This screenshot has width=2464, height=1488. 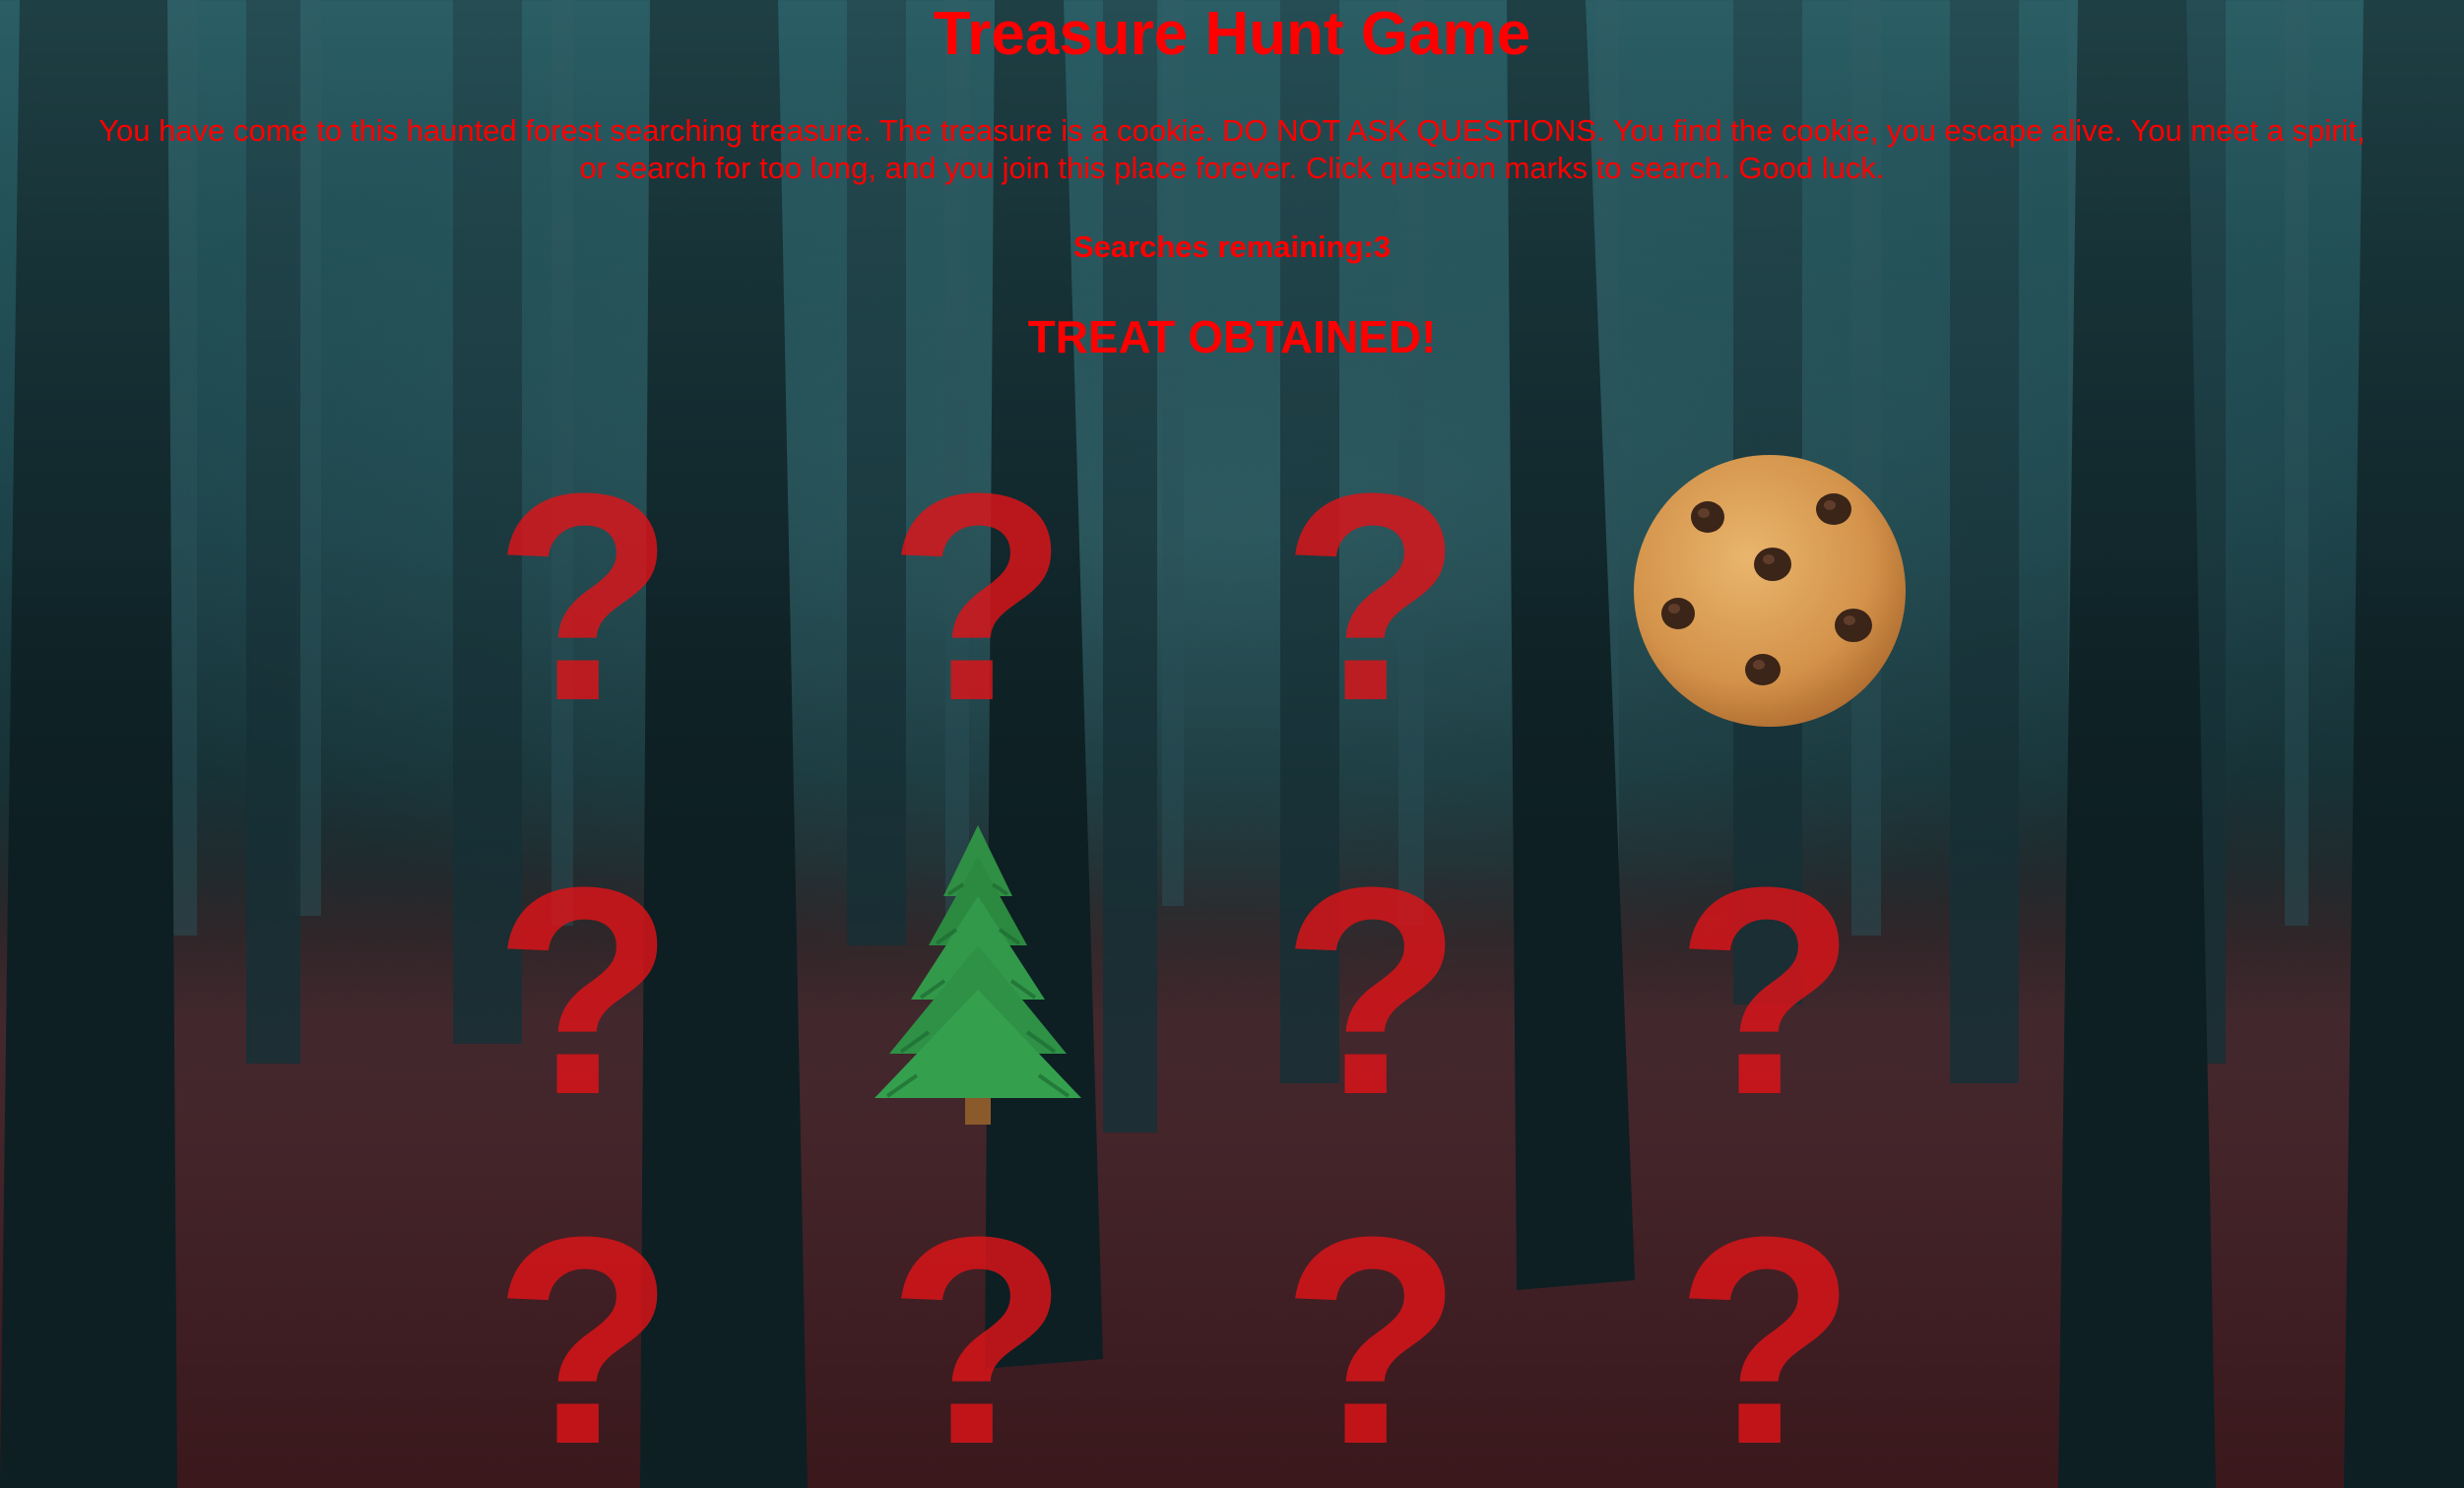 I want to click on cookie-icon, so click(x=1770, y=591).